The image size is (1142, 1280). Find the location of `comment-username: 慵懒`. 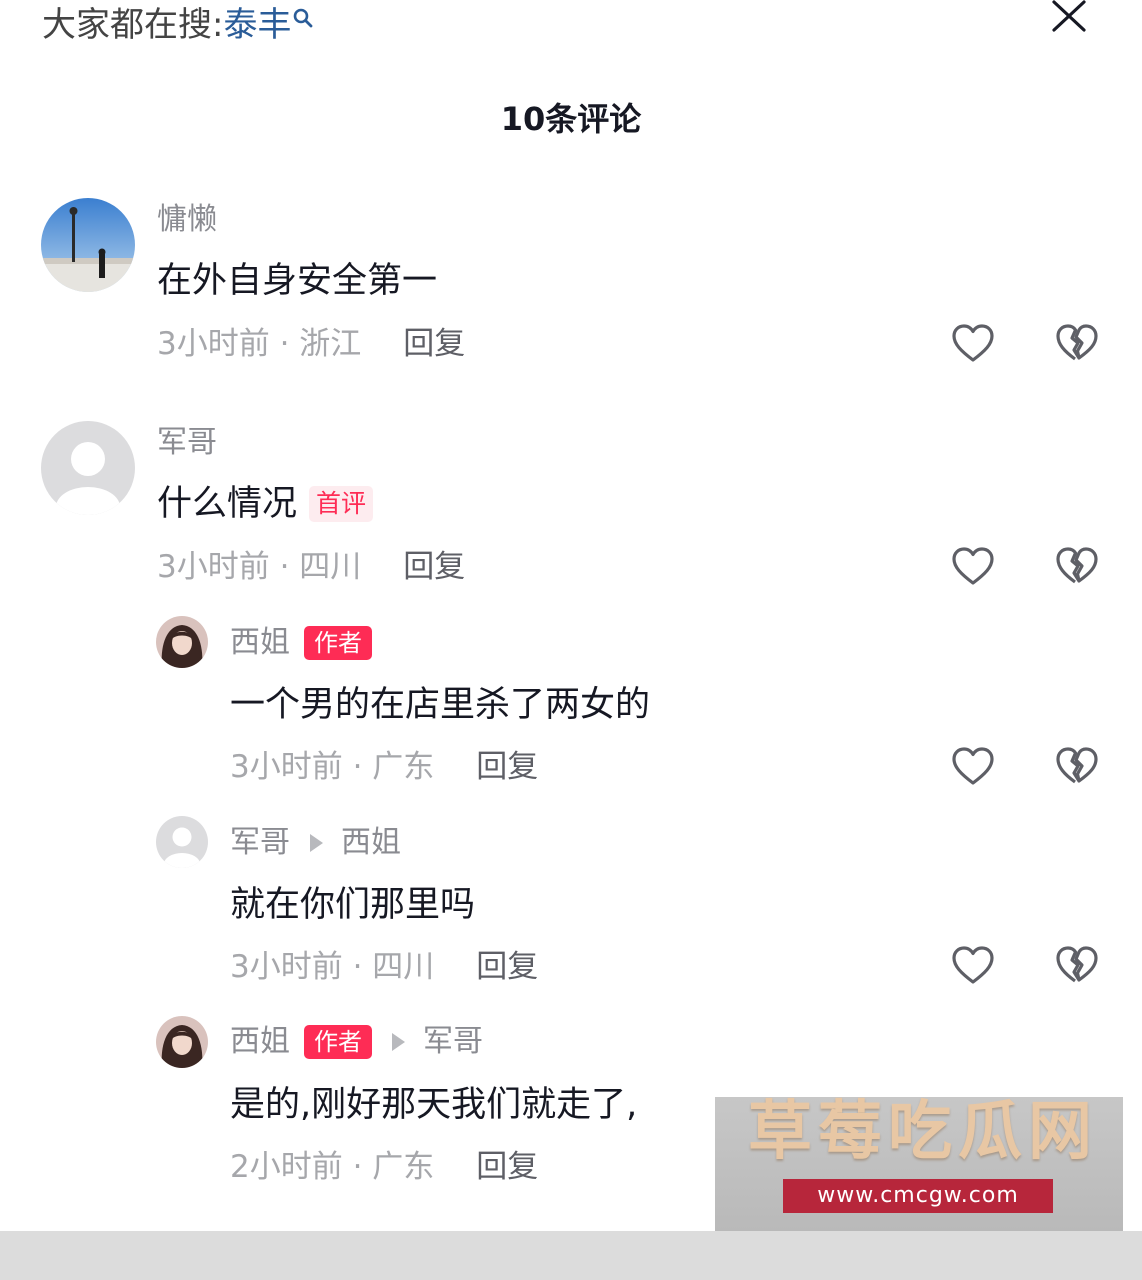

comment-username: 慵懒 is located at coordinates (187, 220).